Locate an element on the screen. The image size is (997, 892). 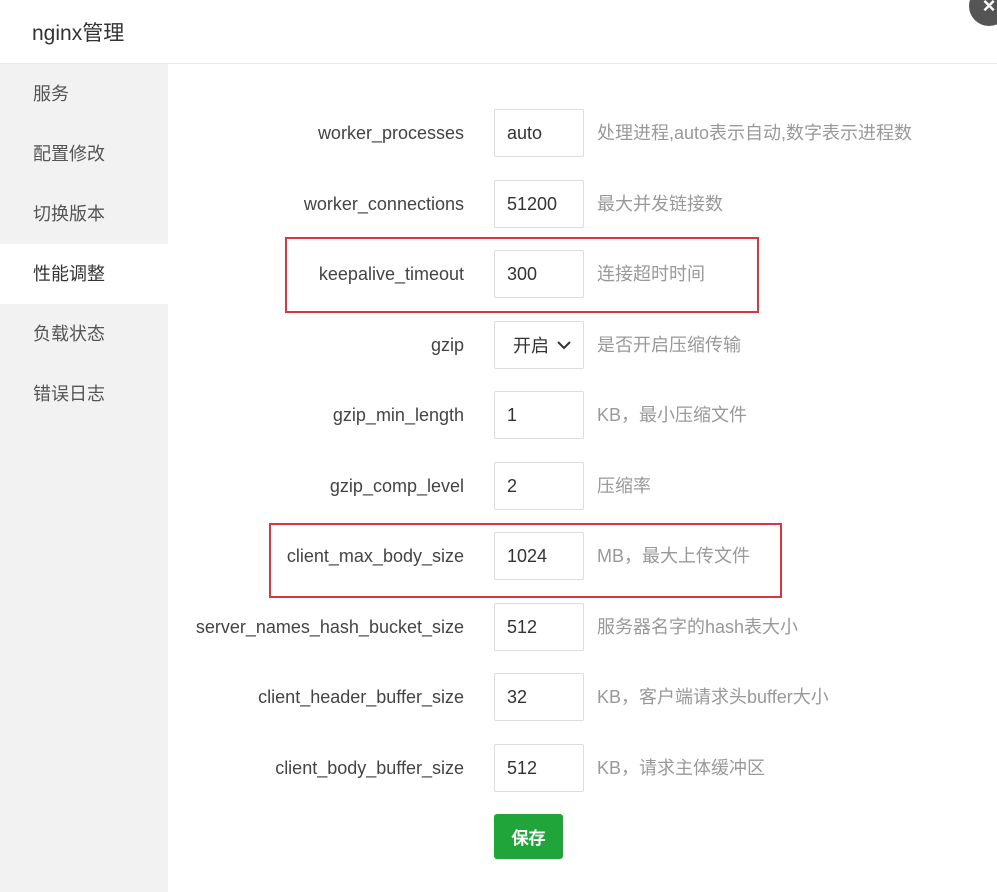
form-row-gzip: gzip 开启 是否开启压缩传输 is located at coordinates (582, 345).